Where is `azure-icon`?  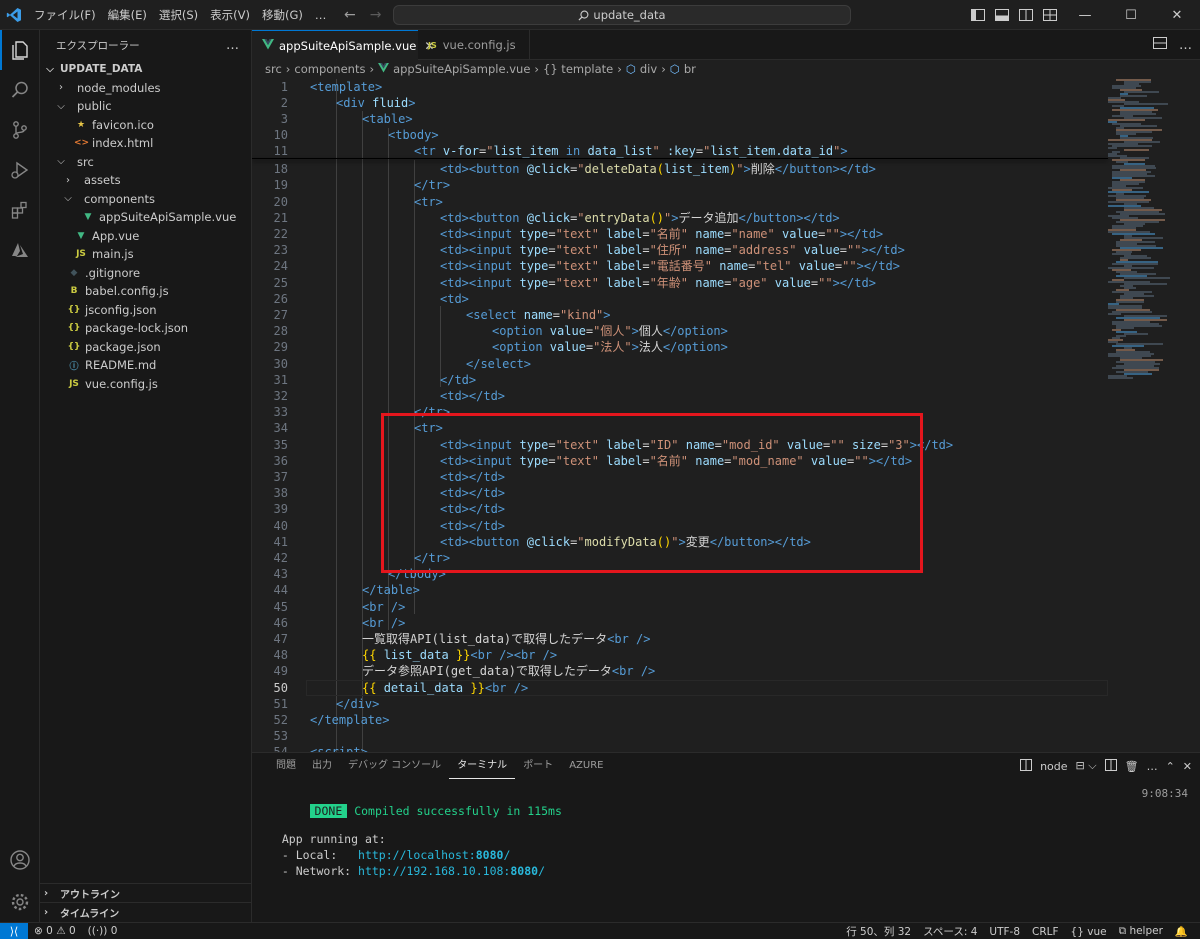 azure-icon is located at coordinates (20, 250).